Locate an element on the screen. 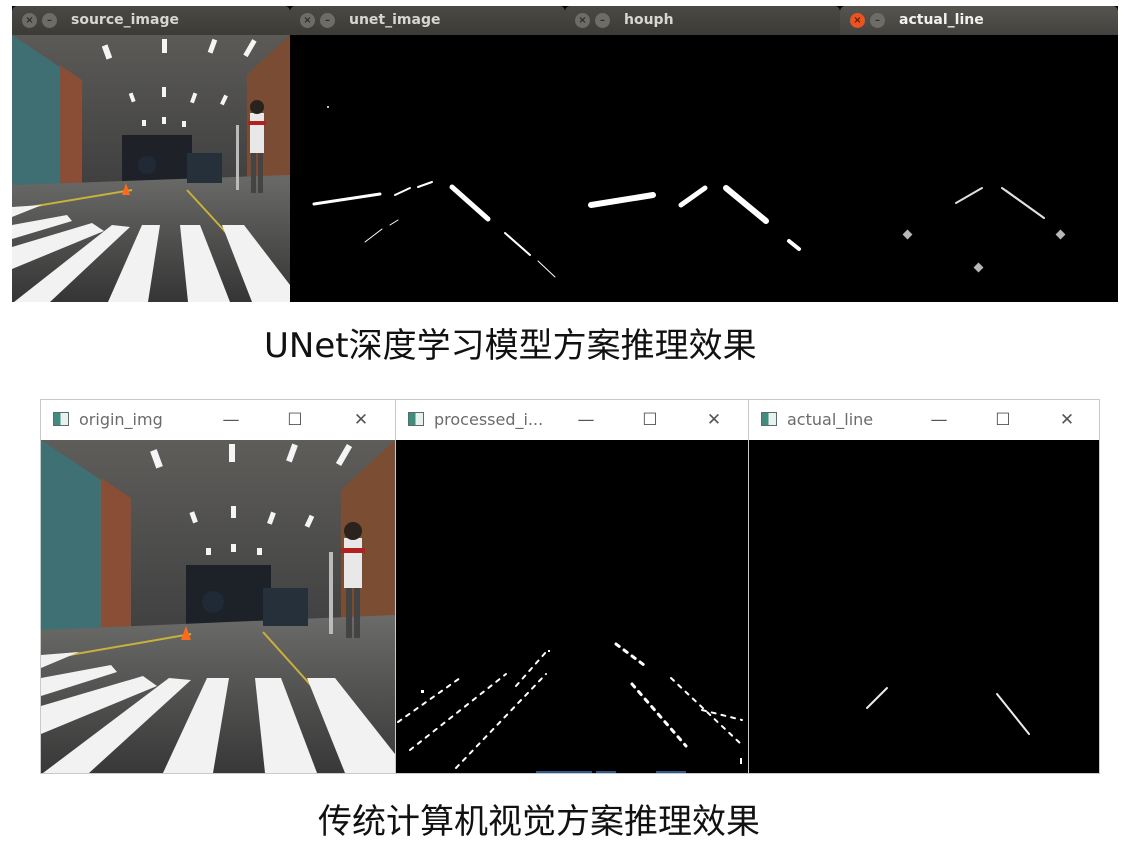 This screenshot has height=854, width=1138. source-camera-image is located at coordinates (151, 168).